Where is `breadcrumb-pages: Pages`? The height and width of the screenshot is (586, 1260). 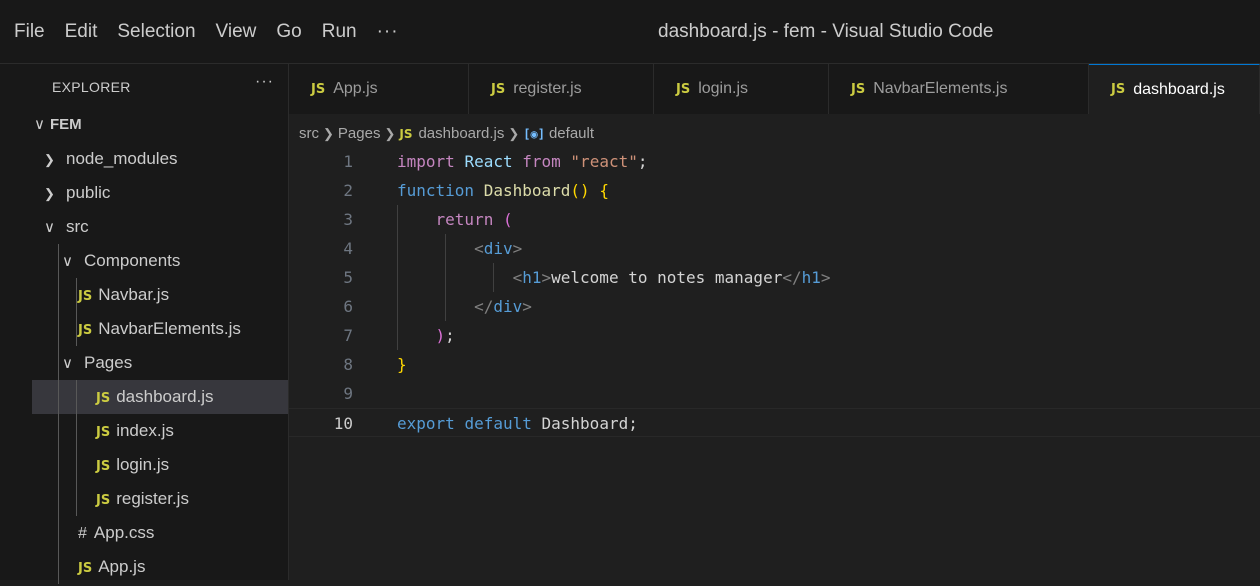
breadcrumb-pages: Pages is located at coordinates (359, 134).